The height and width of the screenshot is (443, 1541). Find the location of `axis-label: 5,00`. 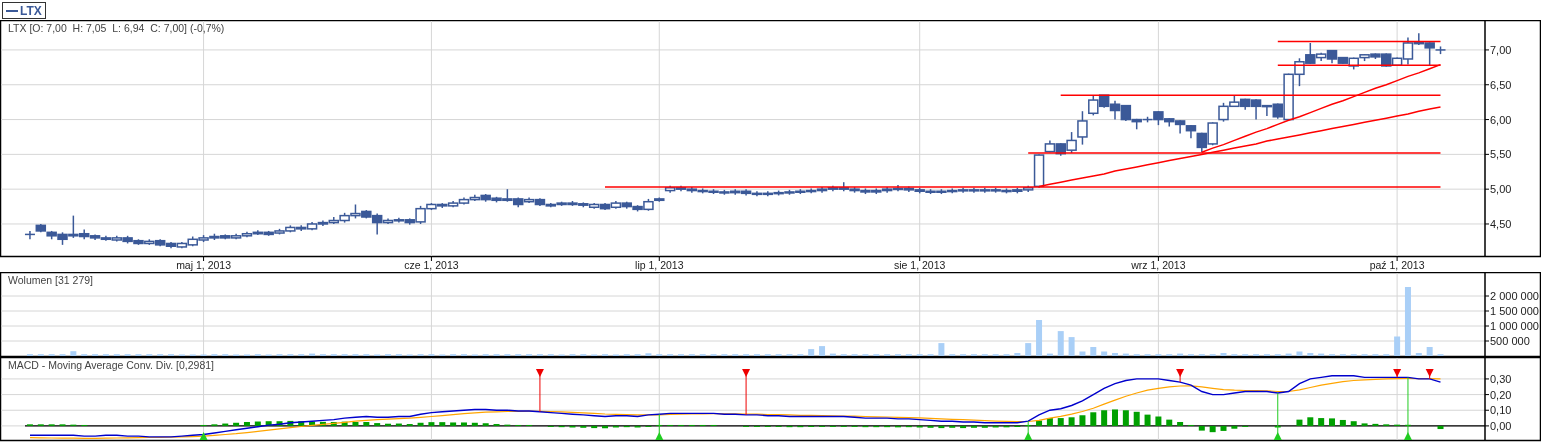

axis-label: 5,00 is located at coordinates (1501, 189).